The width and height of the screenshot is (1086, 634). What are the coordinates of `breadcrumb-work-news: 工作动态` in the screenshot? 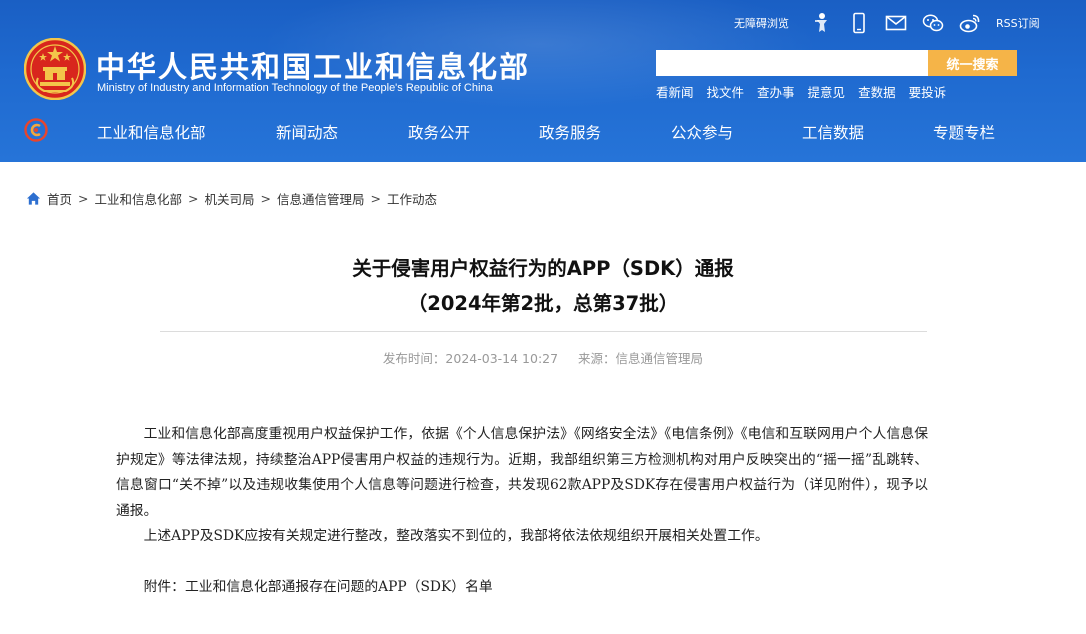 It's located at (412, 198).